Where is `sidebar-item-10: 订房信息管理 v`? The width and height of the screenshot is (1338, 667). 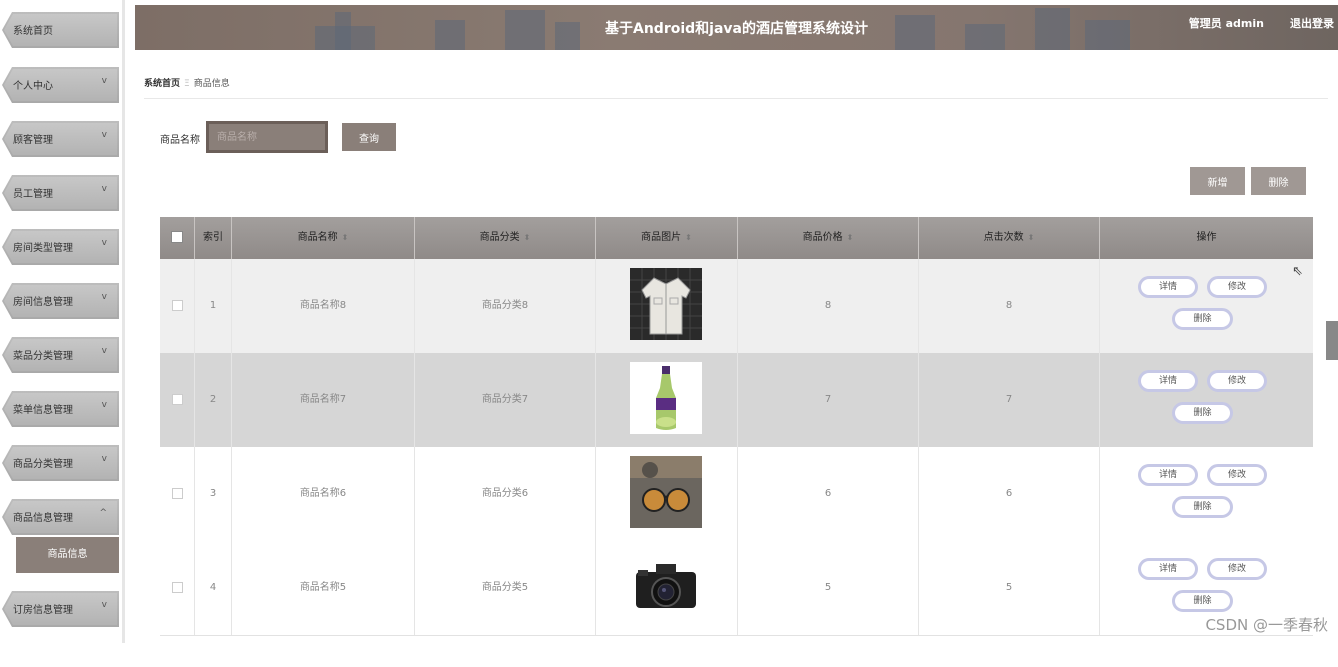
sidebar-item-10: 订房信息管理 v is located at coordinates (60, 609).